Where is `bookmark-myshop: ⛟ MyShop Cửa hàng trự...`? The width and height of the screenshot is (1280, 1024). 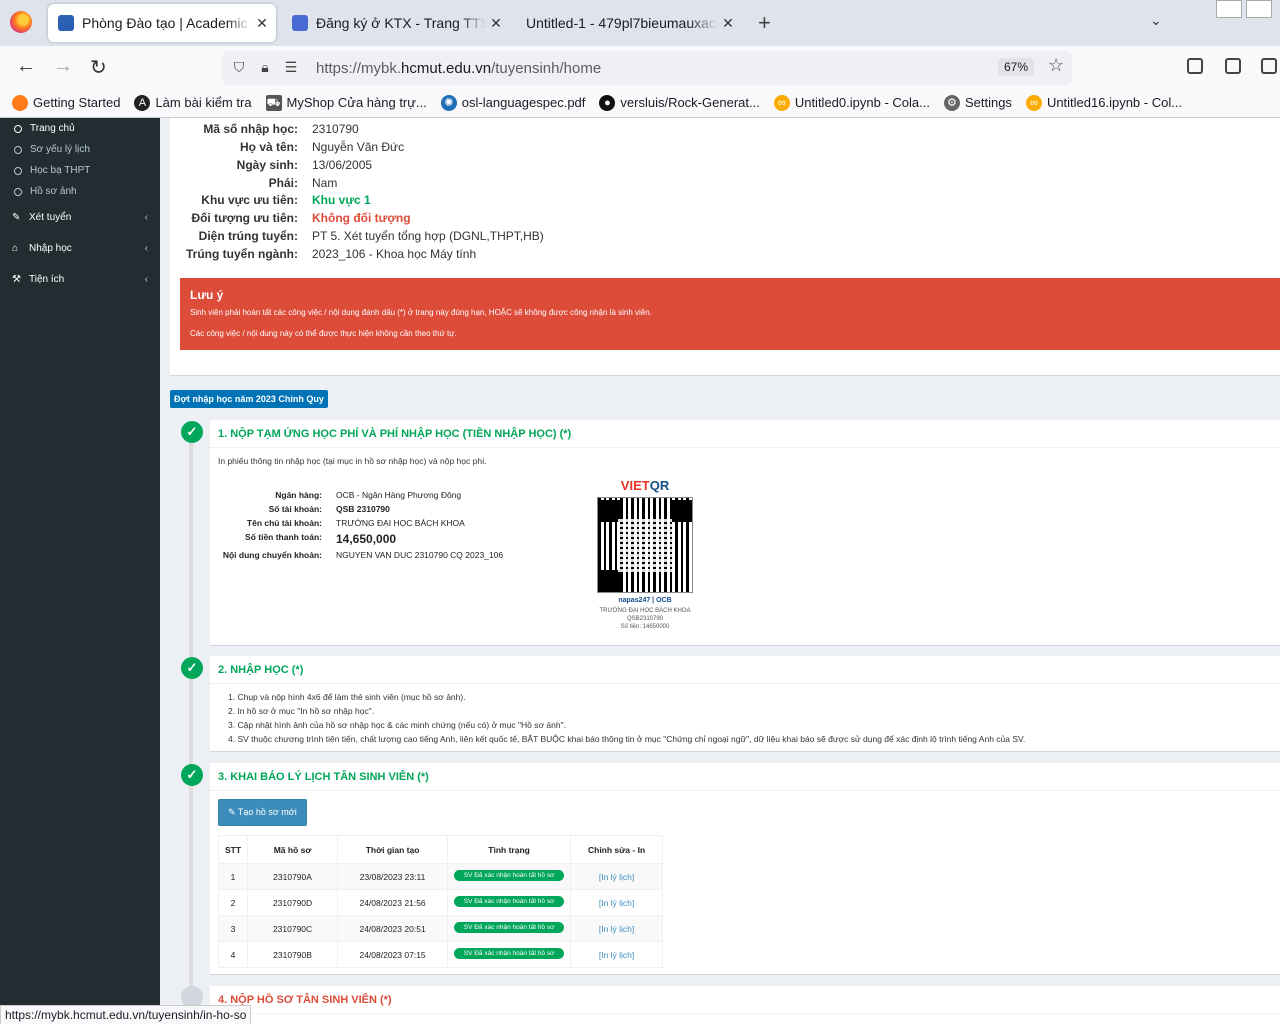 bookmark-myshop: ⛟ MyShop Cửa hàng trự... is located at coordinates (346, 102).